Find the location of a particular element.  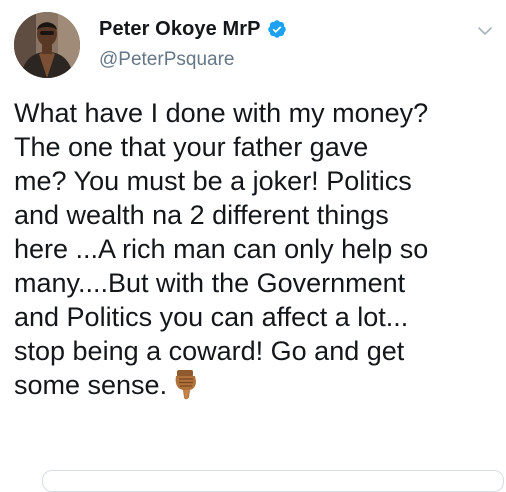

display-name-row: Peter Okoye MrP is located at coordinates (193, 29).